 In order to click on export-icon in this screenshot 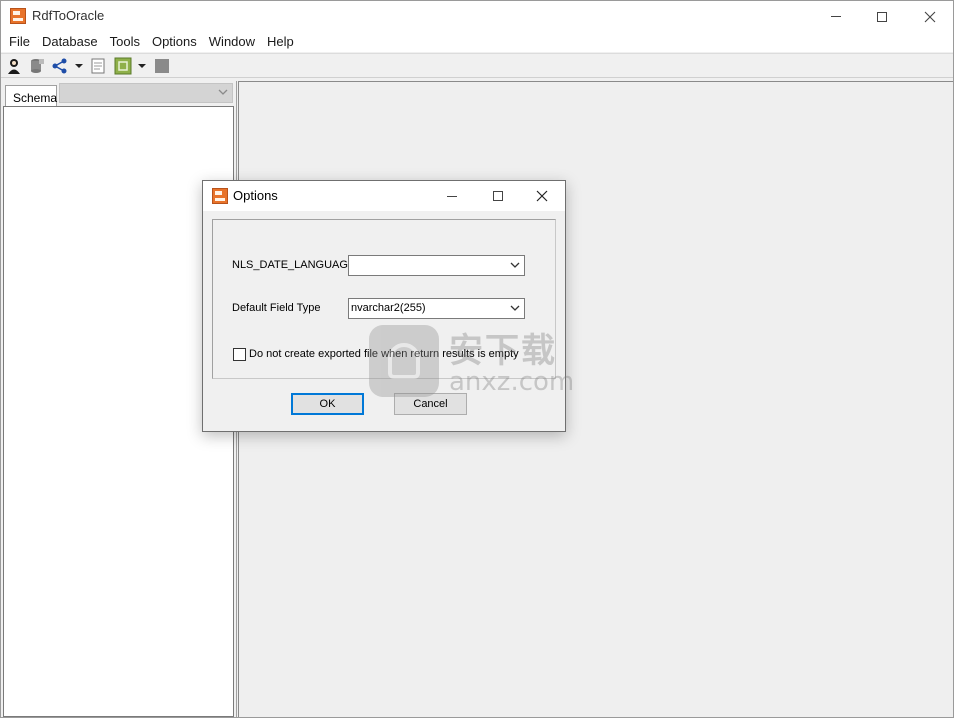, I will do `click(98, 66)`.